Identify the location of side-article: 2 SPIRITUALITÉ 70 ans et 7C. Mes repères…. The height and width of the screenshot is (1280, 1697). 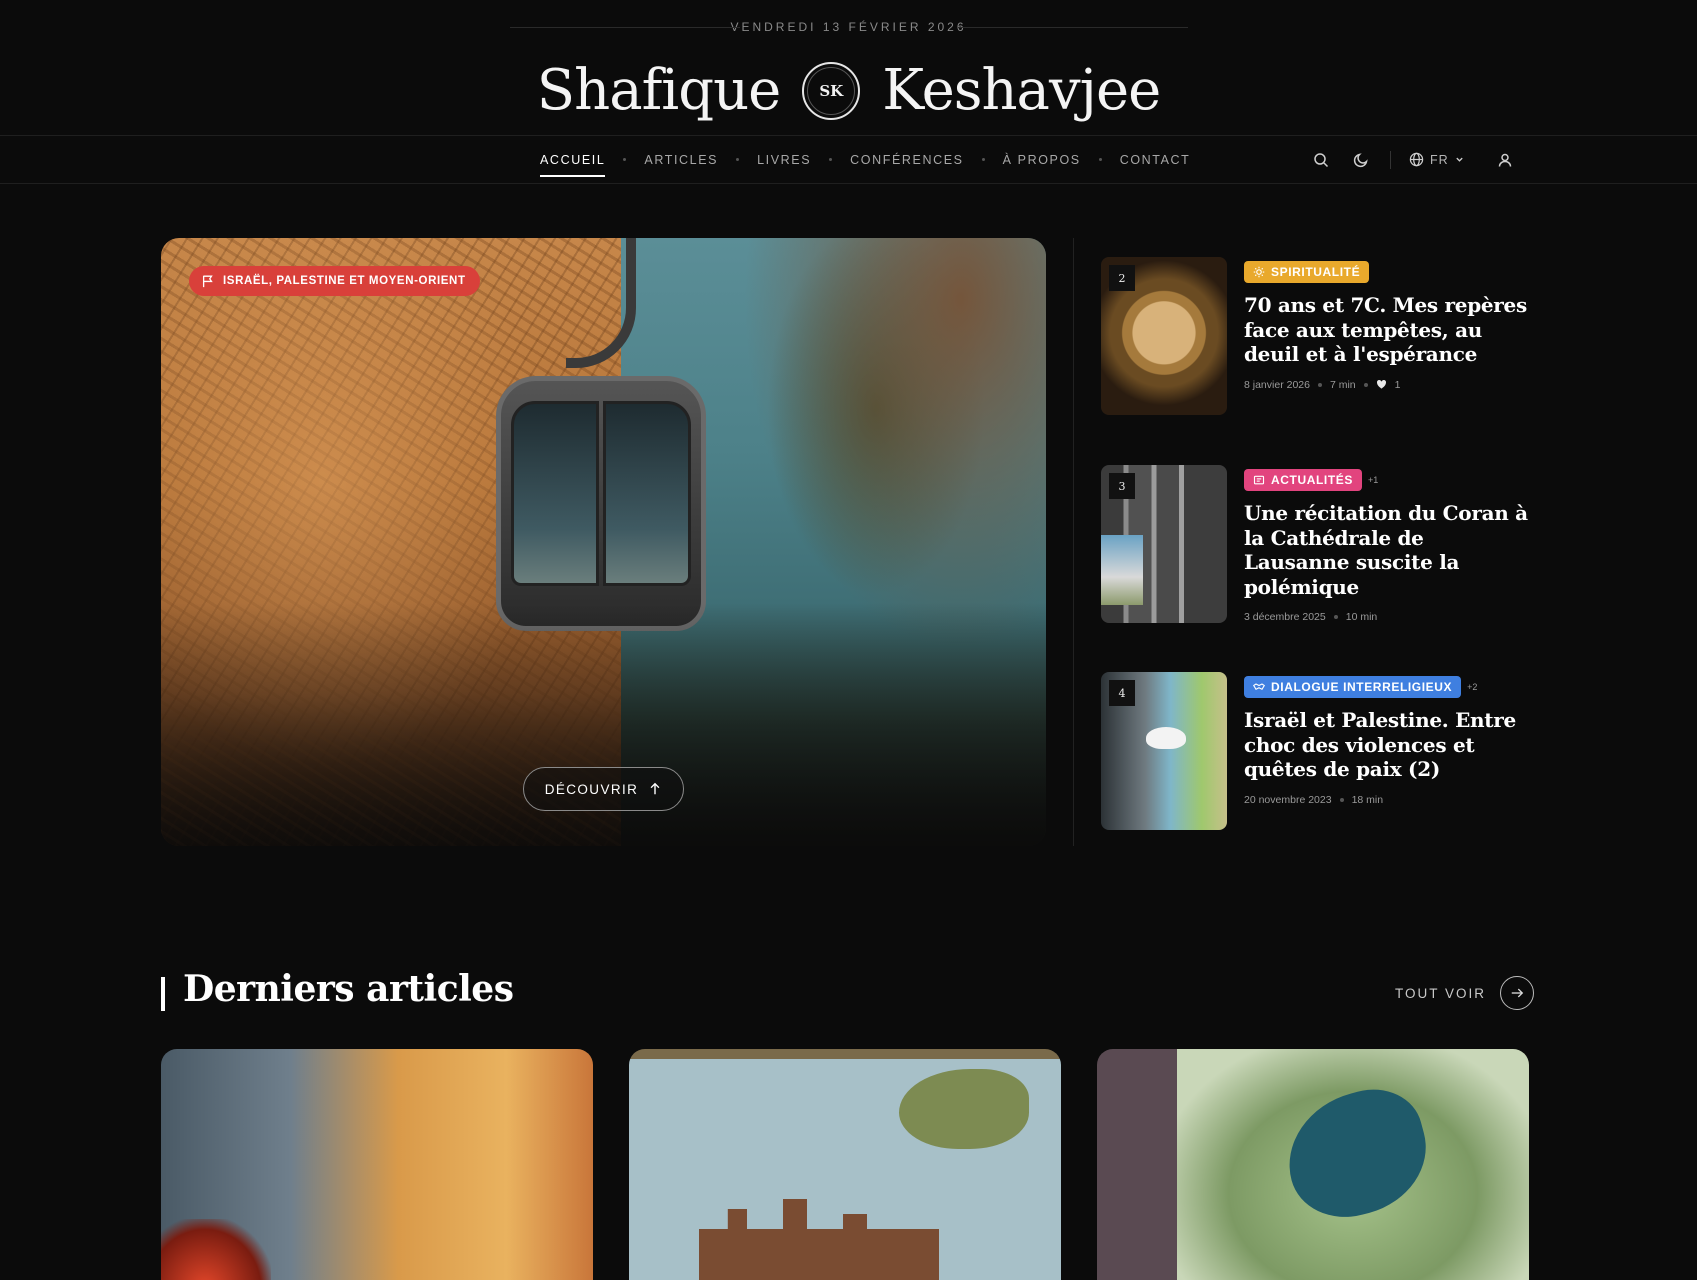
(1316, 336).